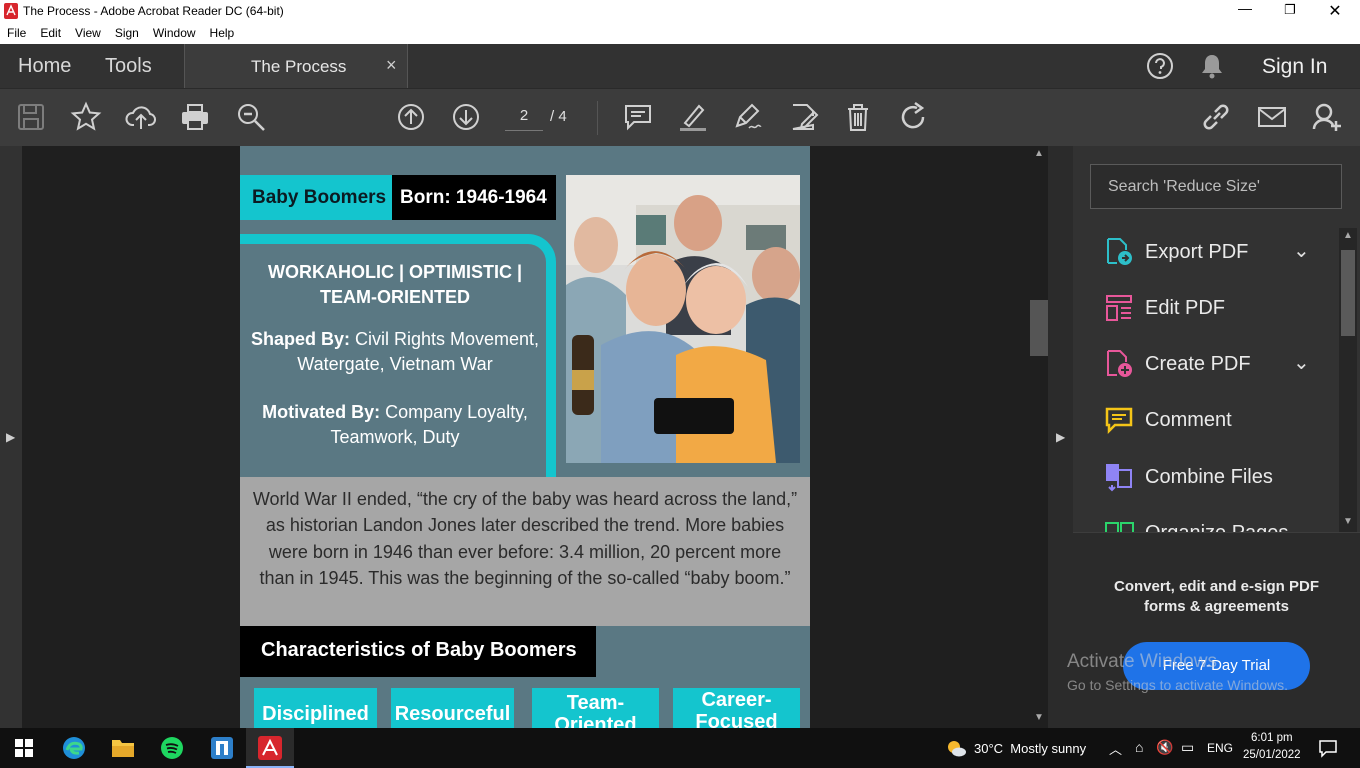 The height and width of the screenshot is (768, 1360). Describe the element at coordinates (88, 33) in the screenshot. I see `menu-view: View` at that location.